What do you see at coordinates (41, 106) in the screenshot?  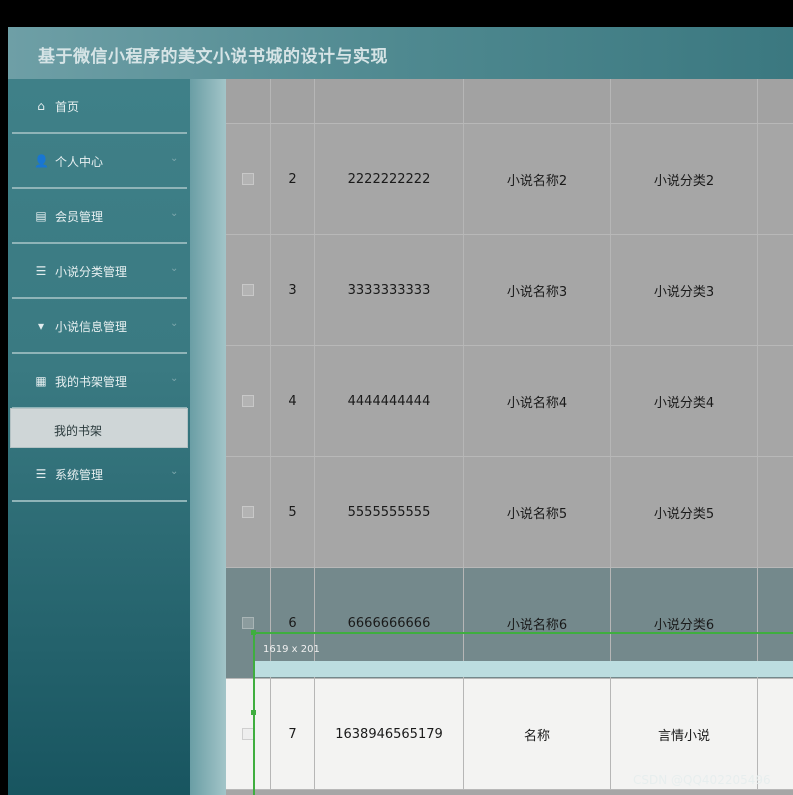 I see `home-icon: ⌂` at bounding box center [41, 106].